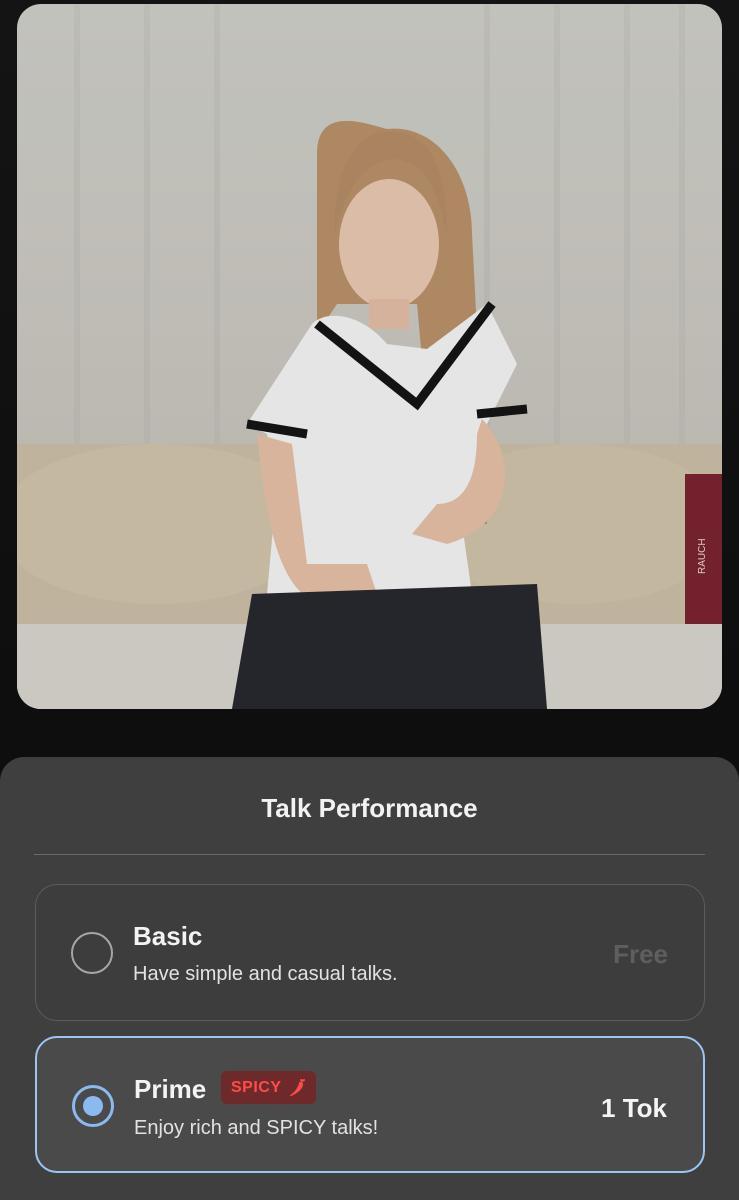  I want to click on radio-selected-icon, so click(93, 1106).